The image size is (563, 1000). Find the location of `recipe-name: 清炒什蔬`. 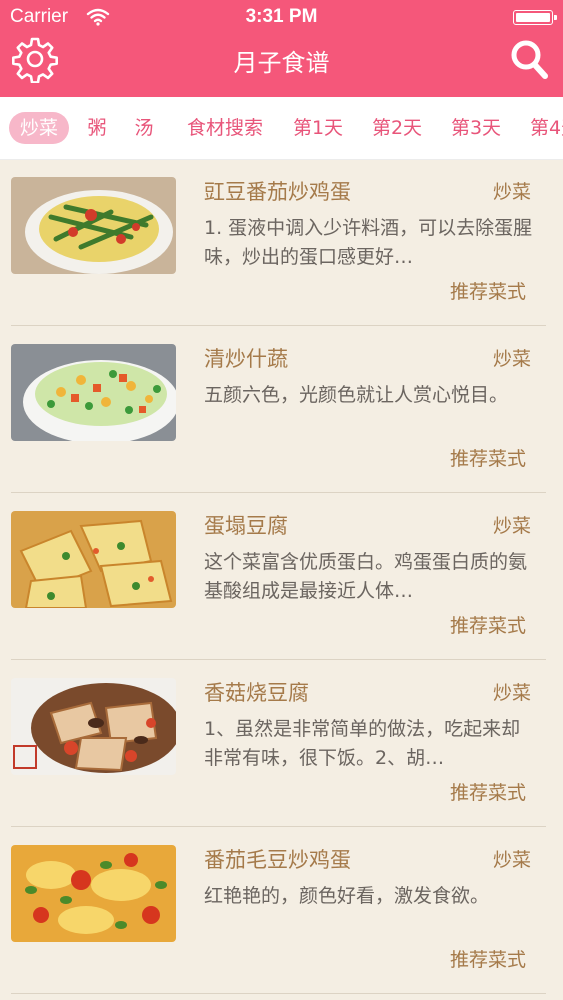

recipe-name: 清炒什蔬 is located at coordinates (246, 359).